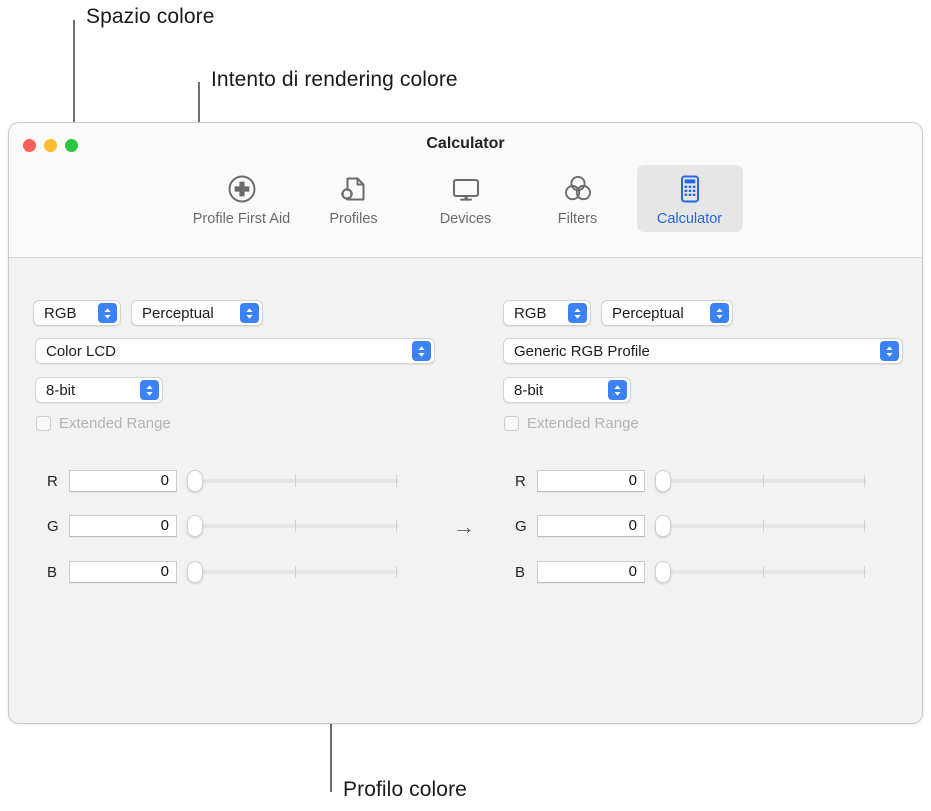  I want to click on devices-icon, so click(466, 189).